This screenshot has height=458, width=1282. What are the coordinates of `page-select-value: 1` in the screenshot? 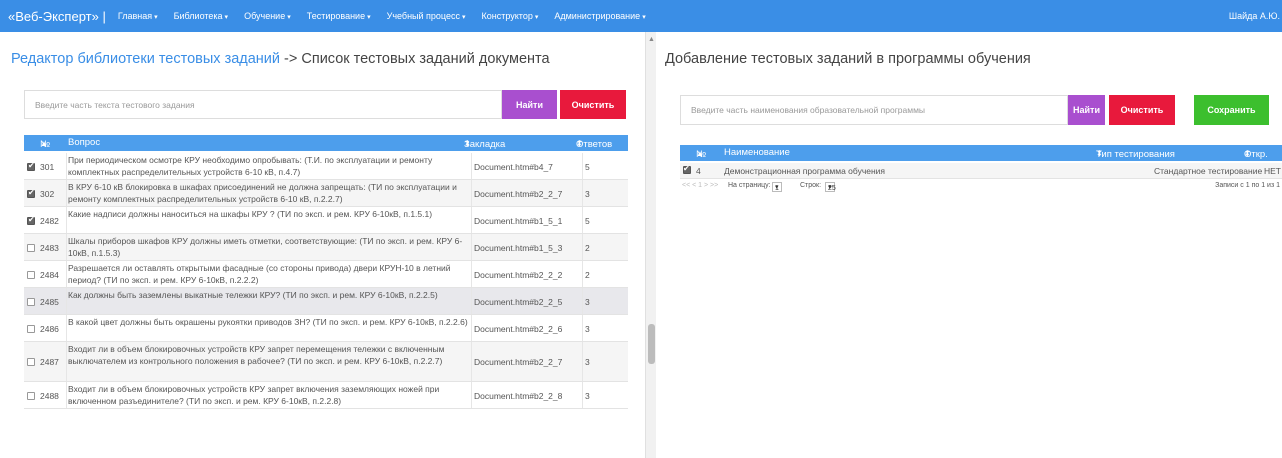 It's located at (777, 188).